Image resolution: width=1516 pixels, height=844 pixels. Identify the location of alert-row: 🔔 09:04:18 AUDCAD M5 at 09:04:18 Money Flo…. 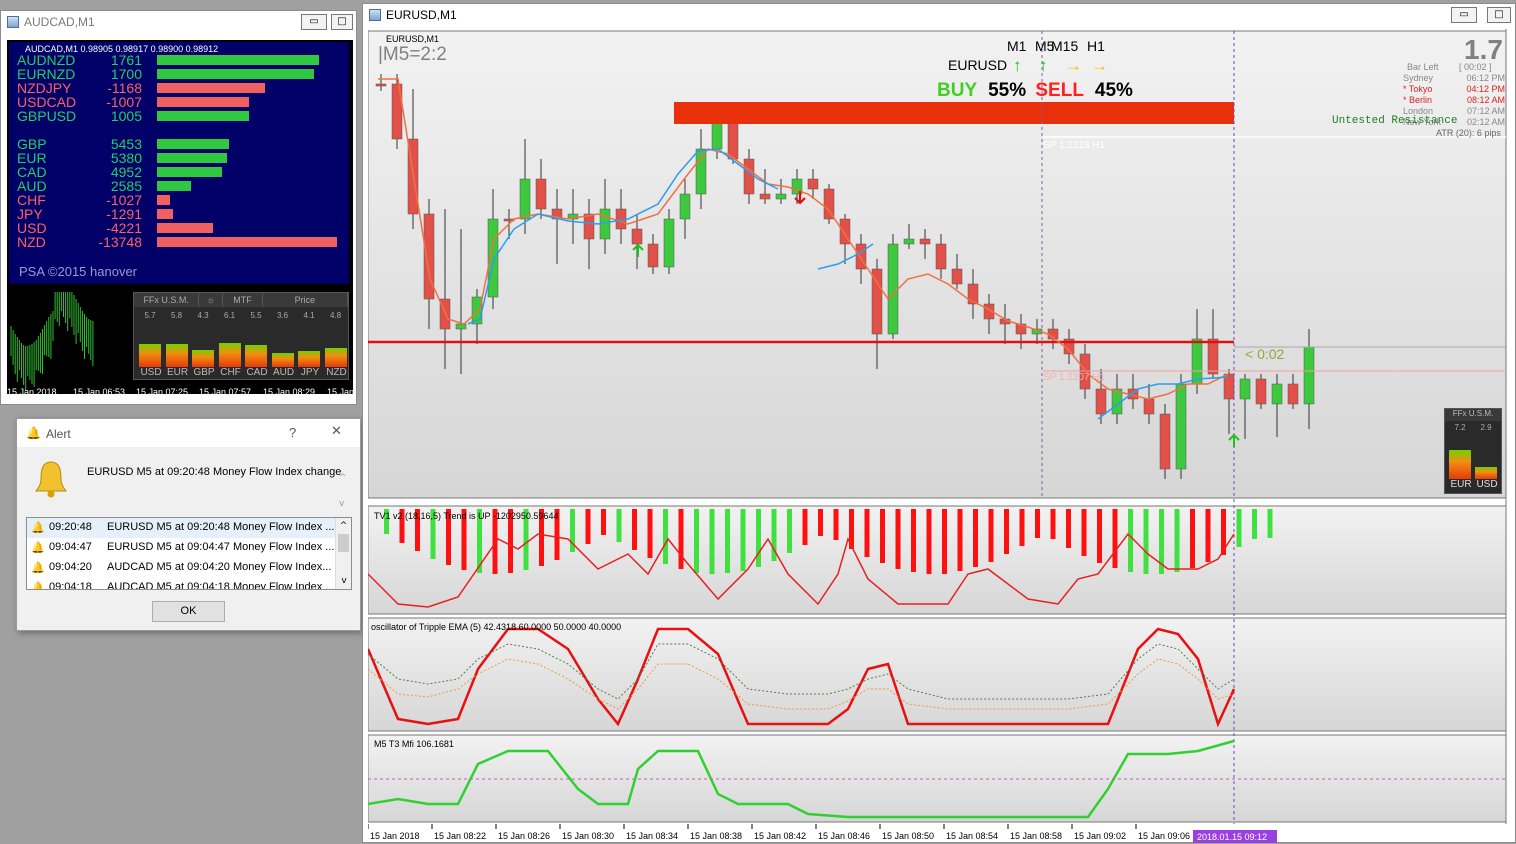
(189, 583).